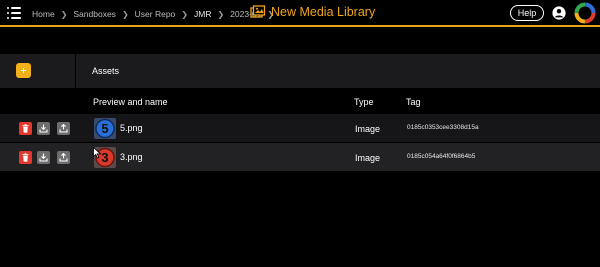 The image size is (600, 267). What do you see at coordinates (130, 102) in the screenshot?
I see `column-header-preview: Preview and name` at bounding box center [130, 102].